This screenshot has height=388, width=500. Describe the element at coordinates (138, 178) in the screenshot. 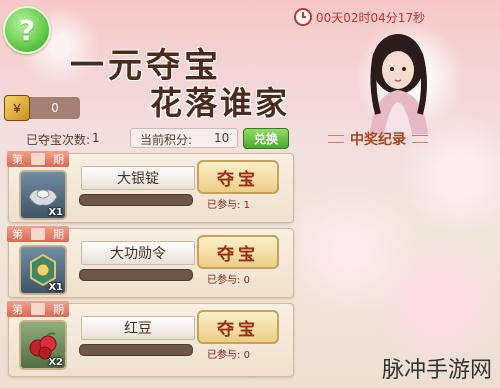

I see `prize-name: 大银锭` at that location.